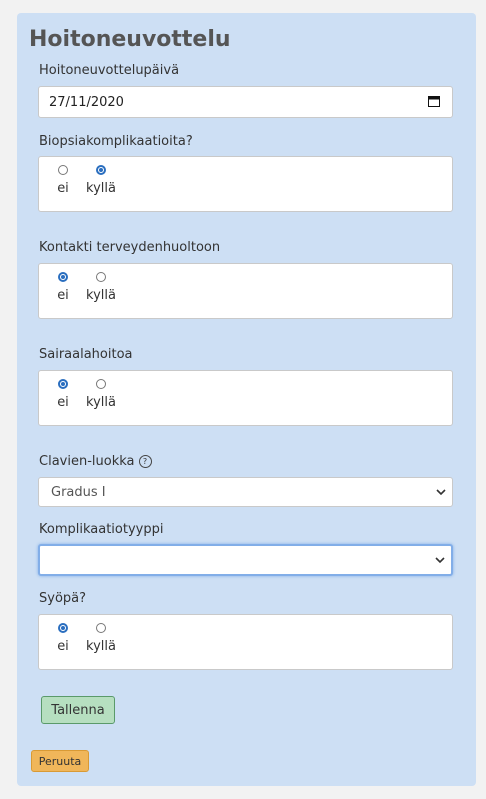  Describe the element at coordinates (101, 170) in the screenshot. I see `radio-yes-selected` at that location.